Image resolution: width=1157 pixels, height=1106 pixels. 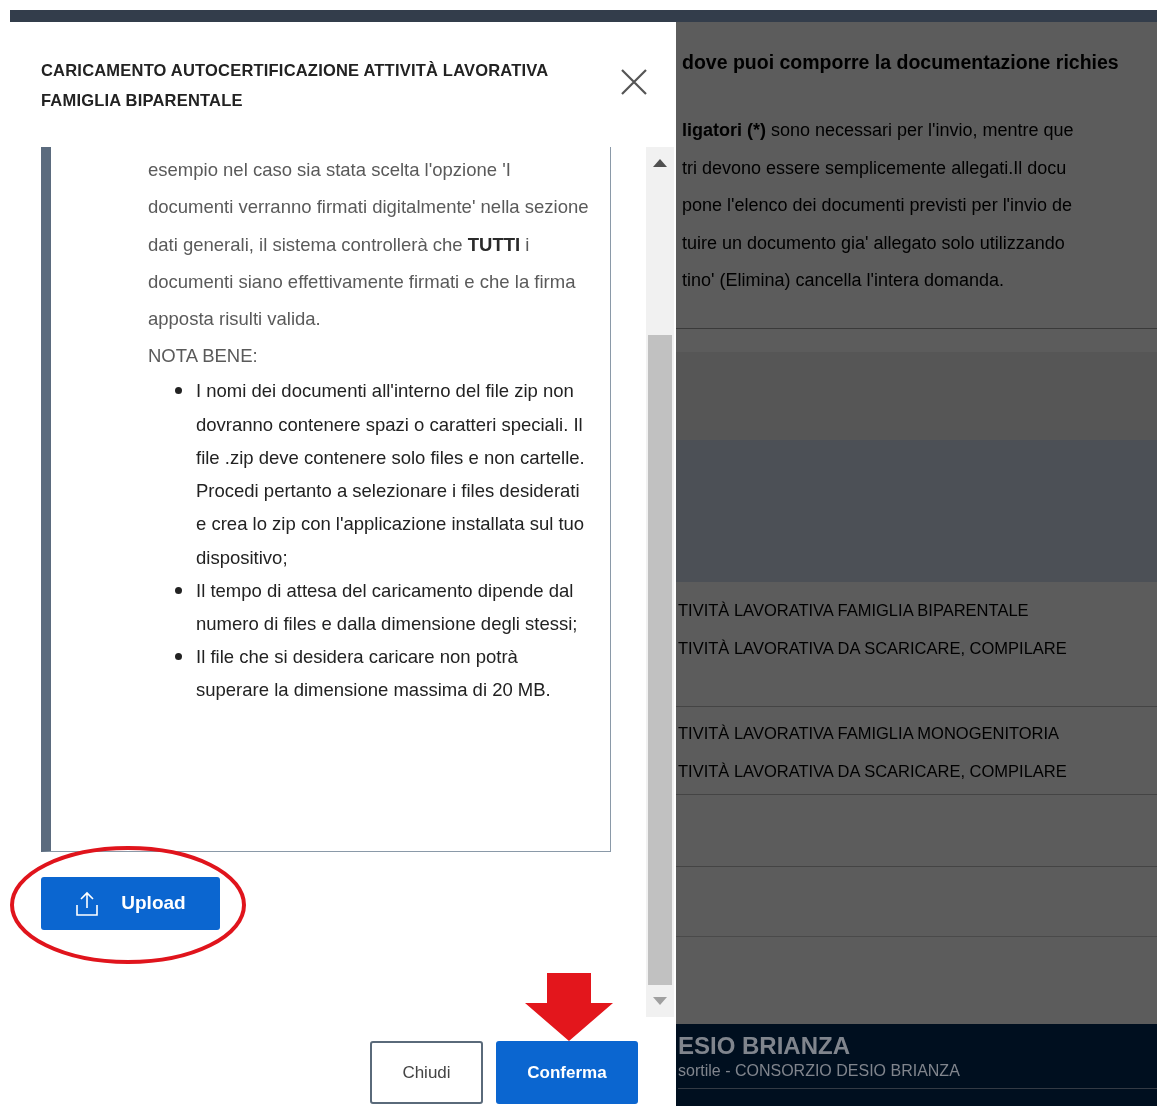 What do you see at coordinates (874, 243) in the screenshot?
I see `instruction-line: tuire un documento gia' allegato solo utilizzando` at bounding box center [874, 243].